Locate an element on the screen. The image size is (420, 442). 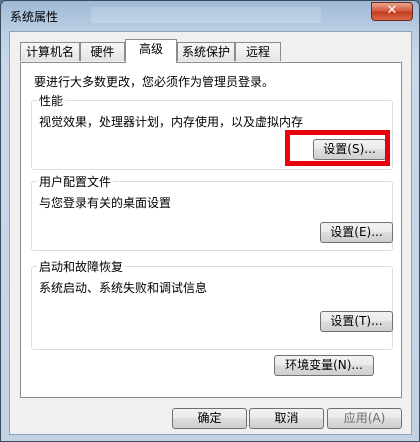
tab-system-protection: 系统保护 is located at coordinates (206, 51).